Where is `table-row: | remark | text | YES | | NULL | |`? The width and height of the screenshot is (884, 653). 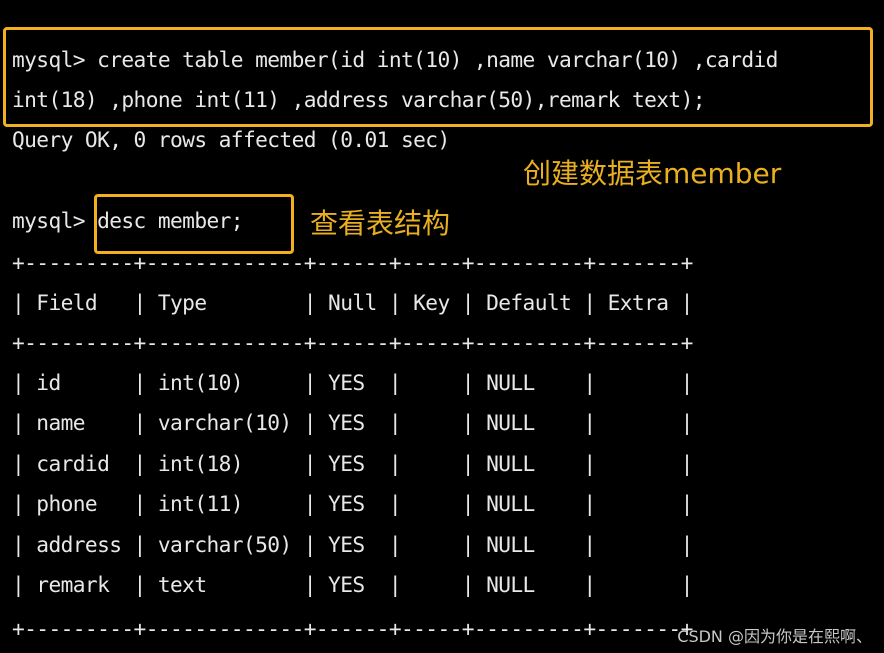 table-row: | remark | text | YES | | NULL | | is located at coordinates (352, 584).